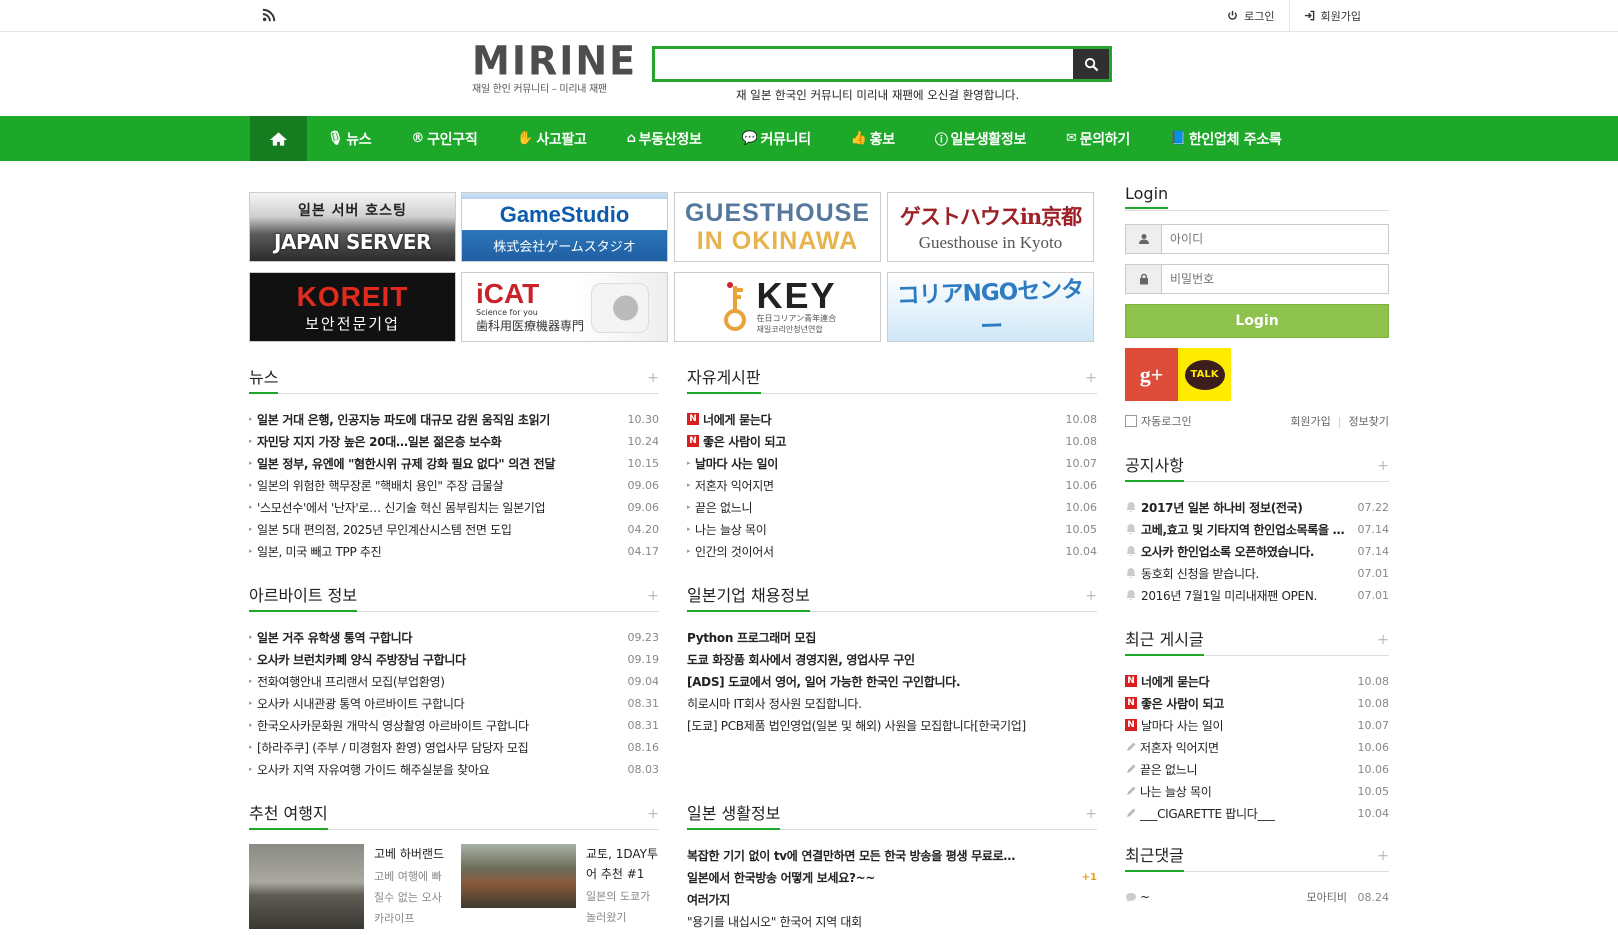 The image size is (1618, 935). I want to click on login-link: 로그인, so click(1250, 15).